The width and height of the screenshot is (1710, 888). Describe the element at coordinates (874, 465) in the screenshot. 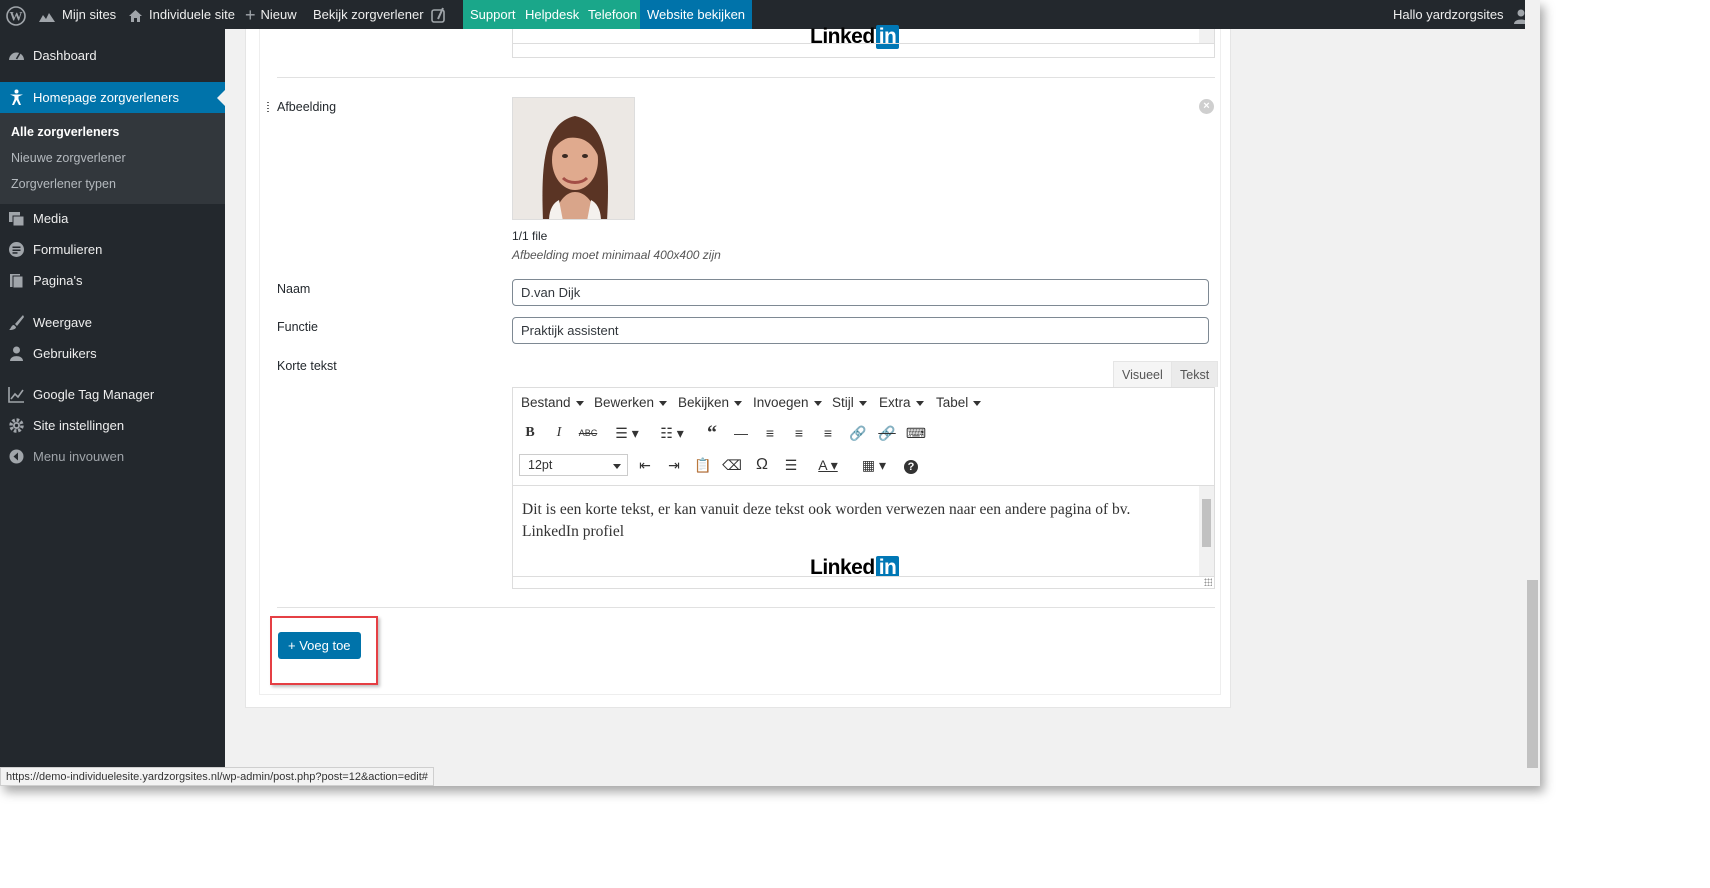

I see `table-icon: ▦ ▾` at that location.